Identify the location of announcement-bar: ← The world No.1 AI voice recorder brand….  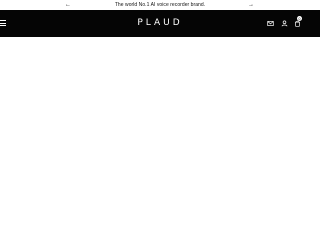
(160, 5).